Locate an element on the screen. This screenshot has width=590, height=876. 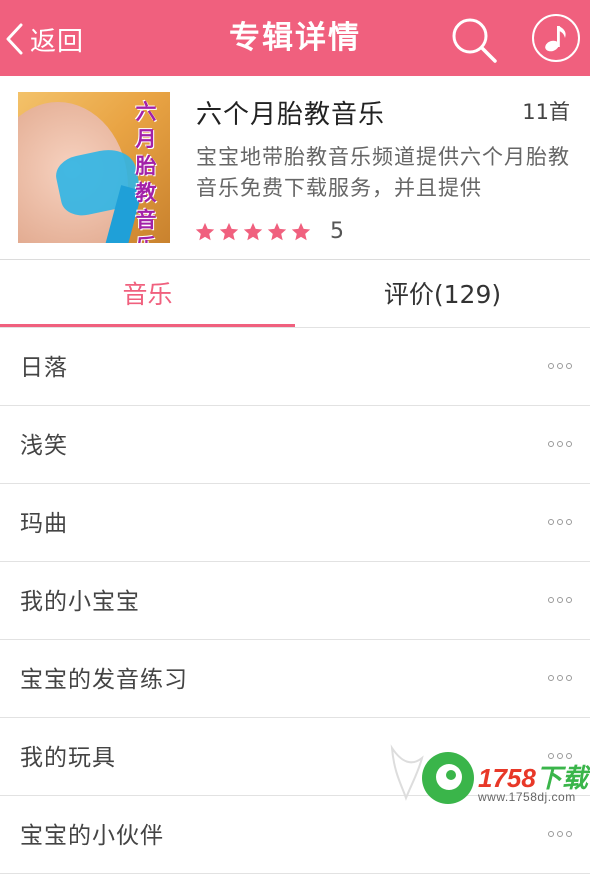
track-row: 宝宝的发音练习 is located at coordinates (295, 679).